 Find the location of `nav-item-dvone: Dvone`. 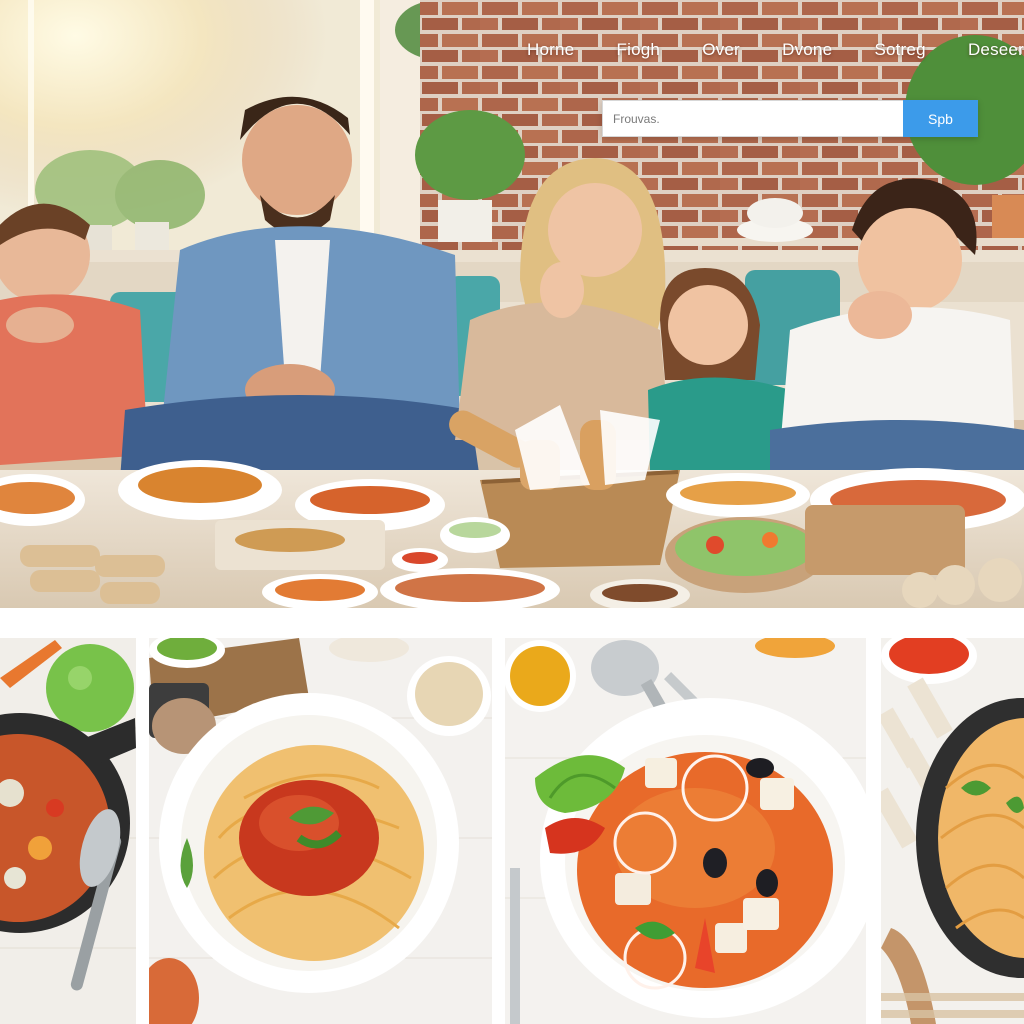

nav-item-dvone: Dvone is located at coordinates (807, 50).